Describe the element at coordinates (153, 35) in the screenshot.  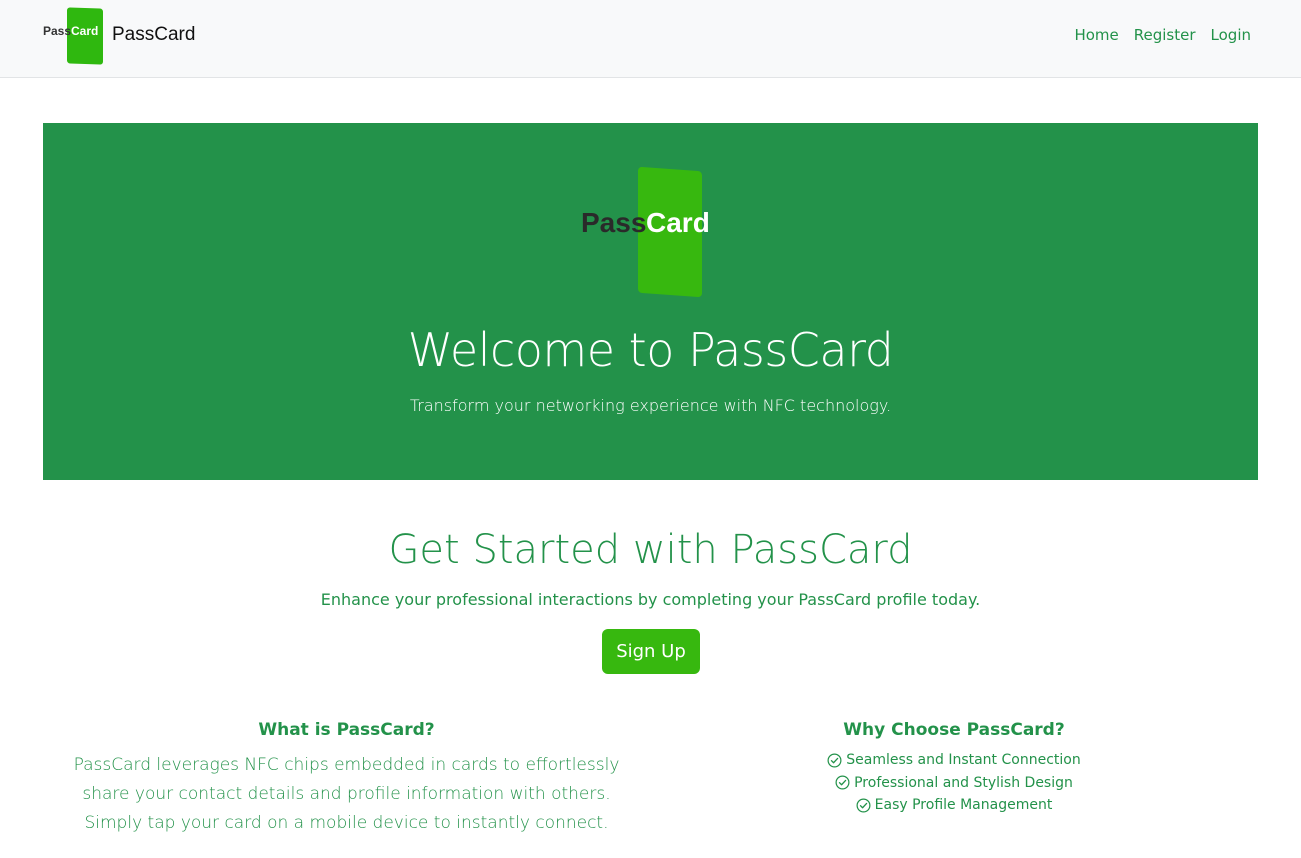
I see `brand-name: PassCard` at that location.